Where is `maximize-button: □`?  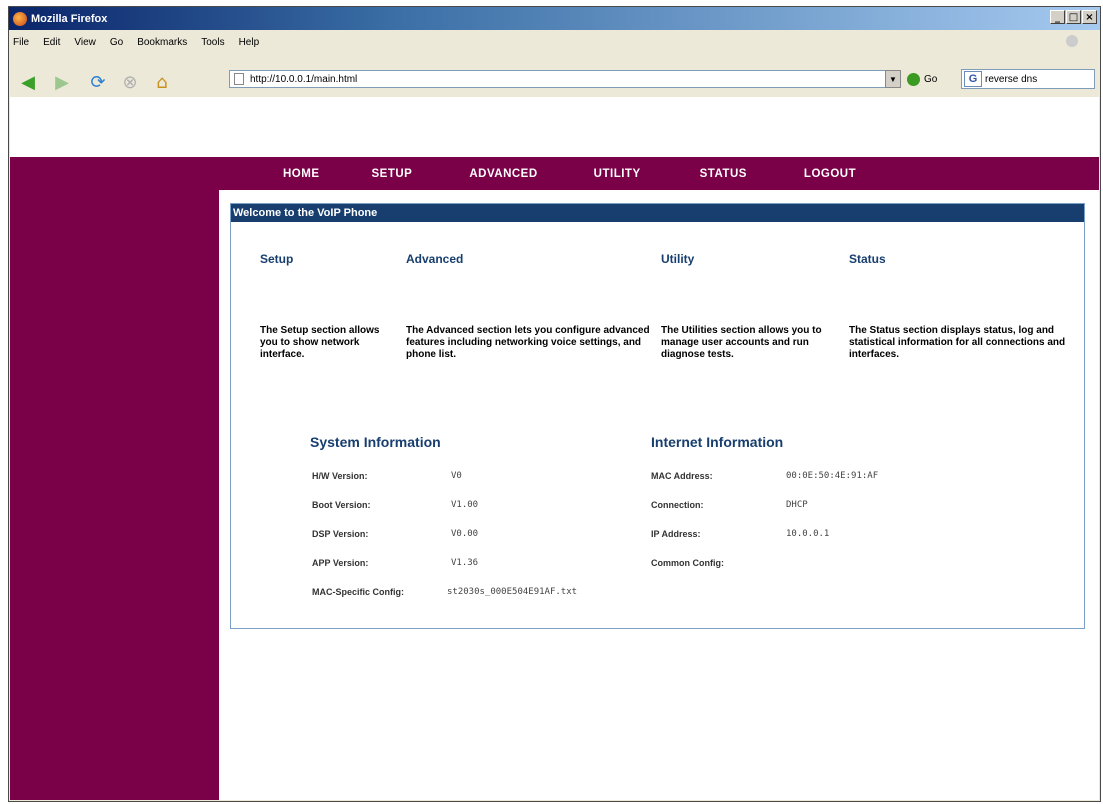 maximize-button: □ is located at coordinates (1073, 17).